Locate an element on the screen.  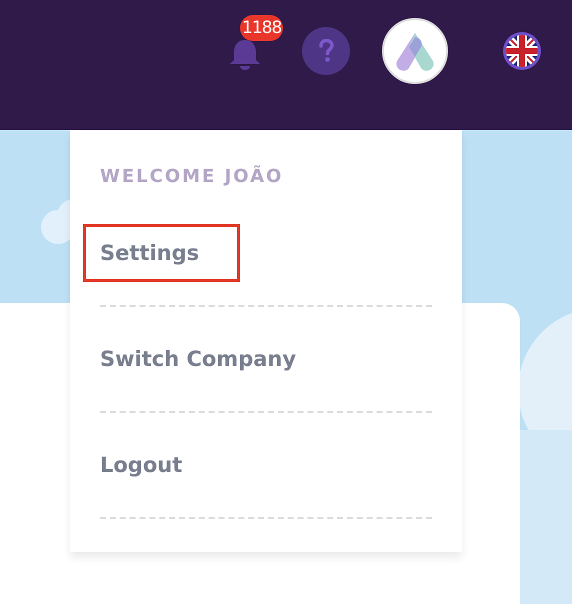
help-button is located at coordinates (326, 51).